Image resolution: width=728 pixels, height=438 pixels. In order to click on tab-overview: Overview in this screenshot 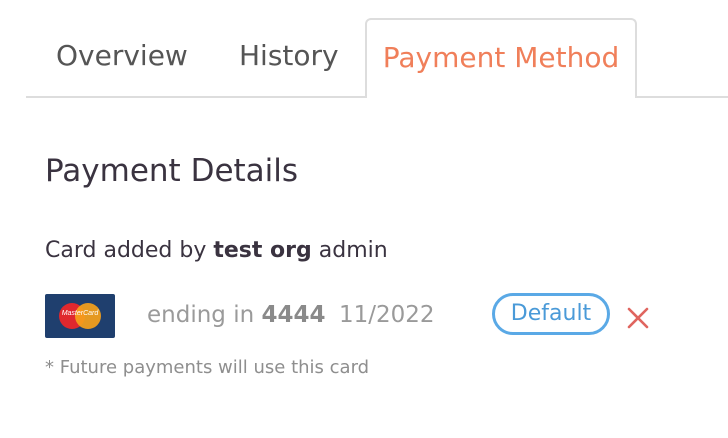, I will do `click(122, 67)`.